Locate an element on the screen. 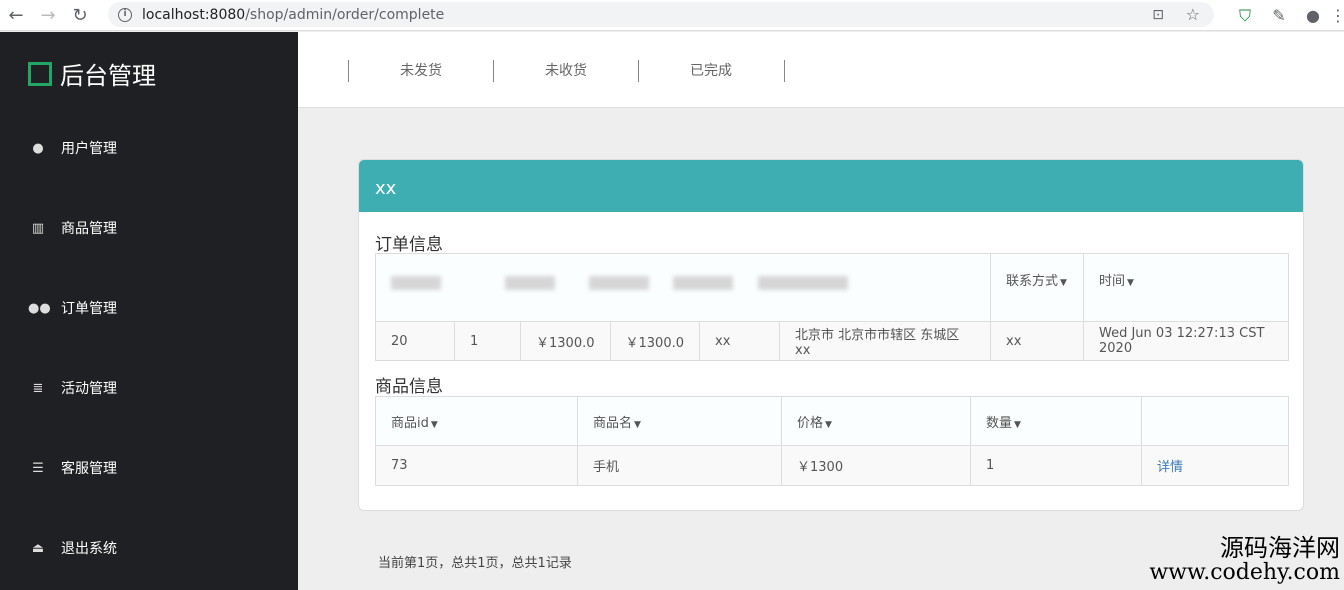 This screenshot has height=590, width=1344. forward-icon: → is located at coordinates (48, 15).